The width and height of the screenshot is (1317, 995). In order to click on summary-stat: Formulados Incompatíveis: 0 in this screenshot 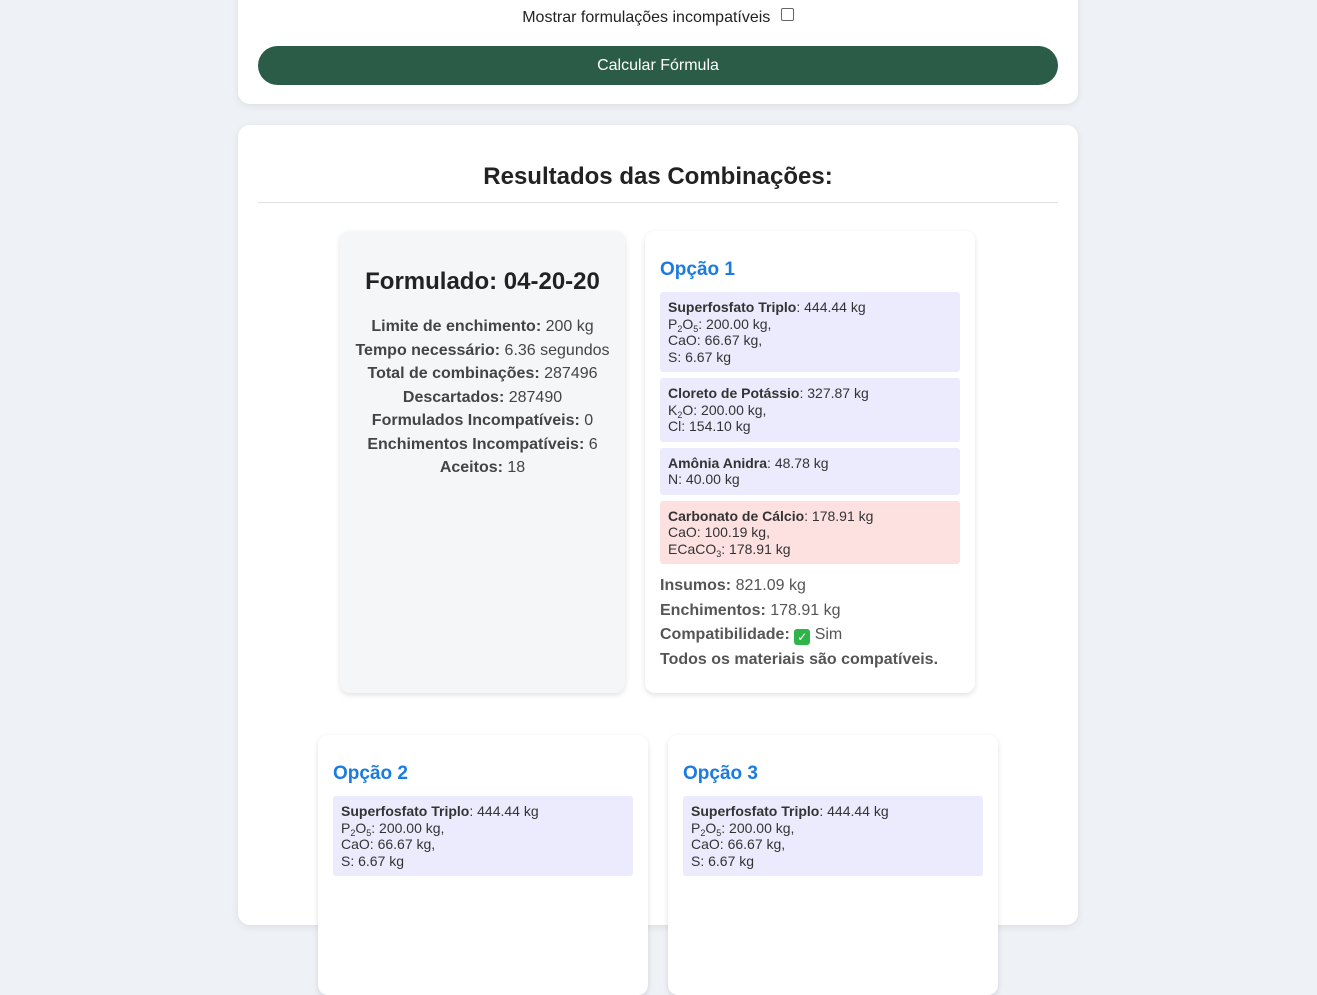, I will do `click(482, 421)`.